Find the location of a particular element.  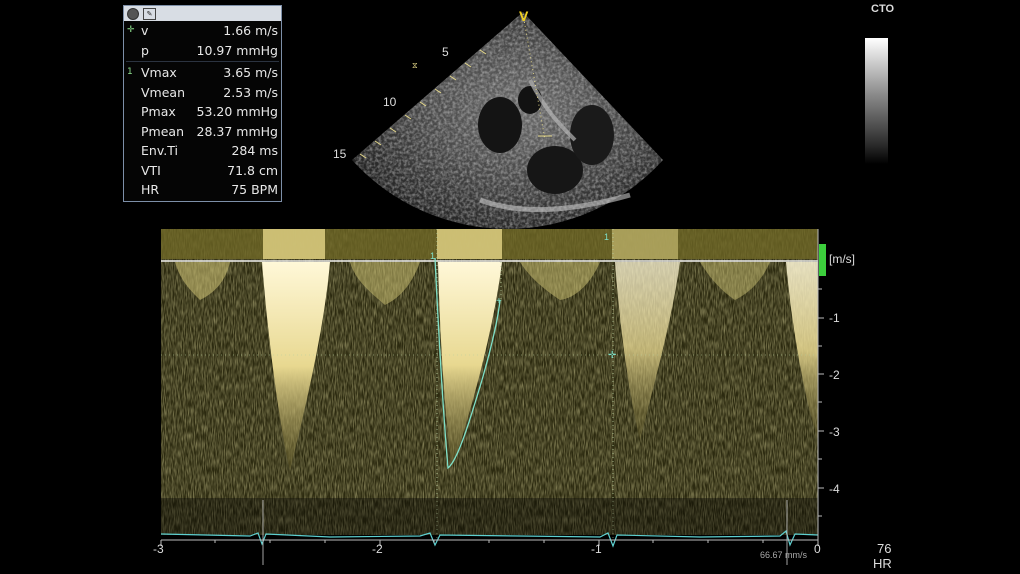

heart-rate-value: 76 is located at coordinates (884, 548).